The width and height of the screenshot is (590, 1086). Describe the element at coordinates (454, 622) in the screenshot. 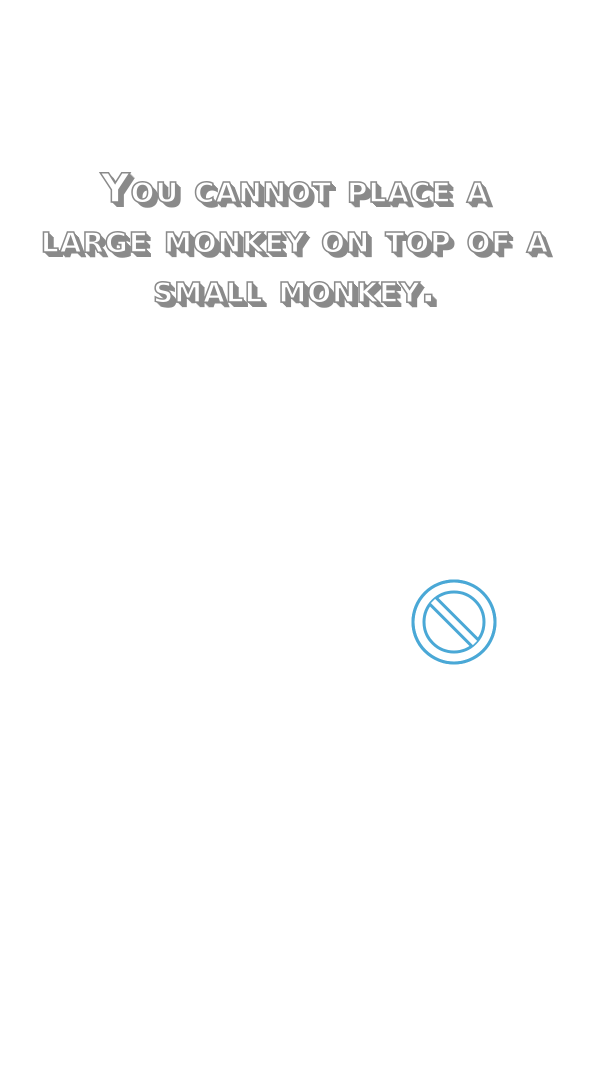

I see `prohibited-icon` at that location.